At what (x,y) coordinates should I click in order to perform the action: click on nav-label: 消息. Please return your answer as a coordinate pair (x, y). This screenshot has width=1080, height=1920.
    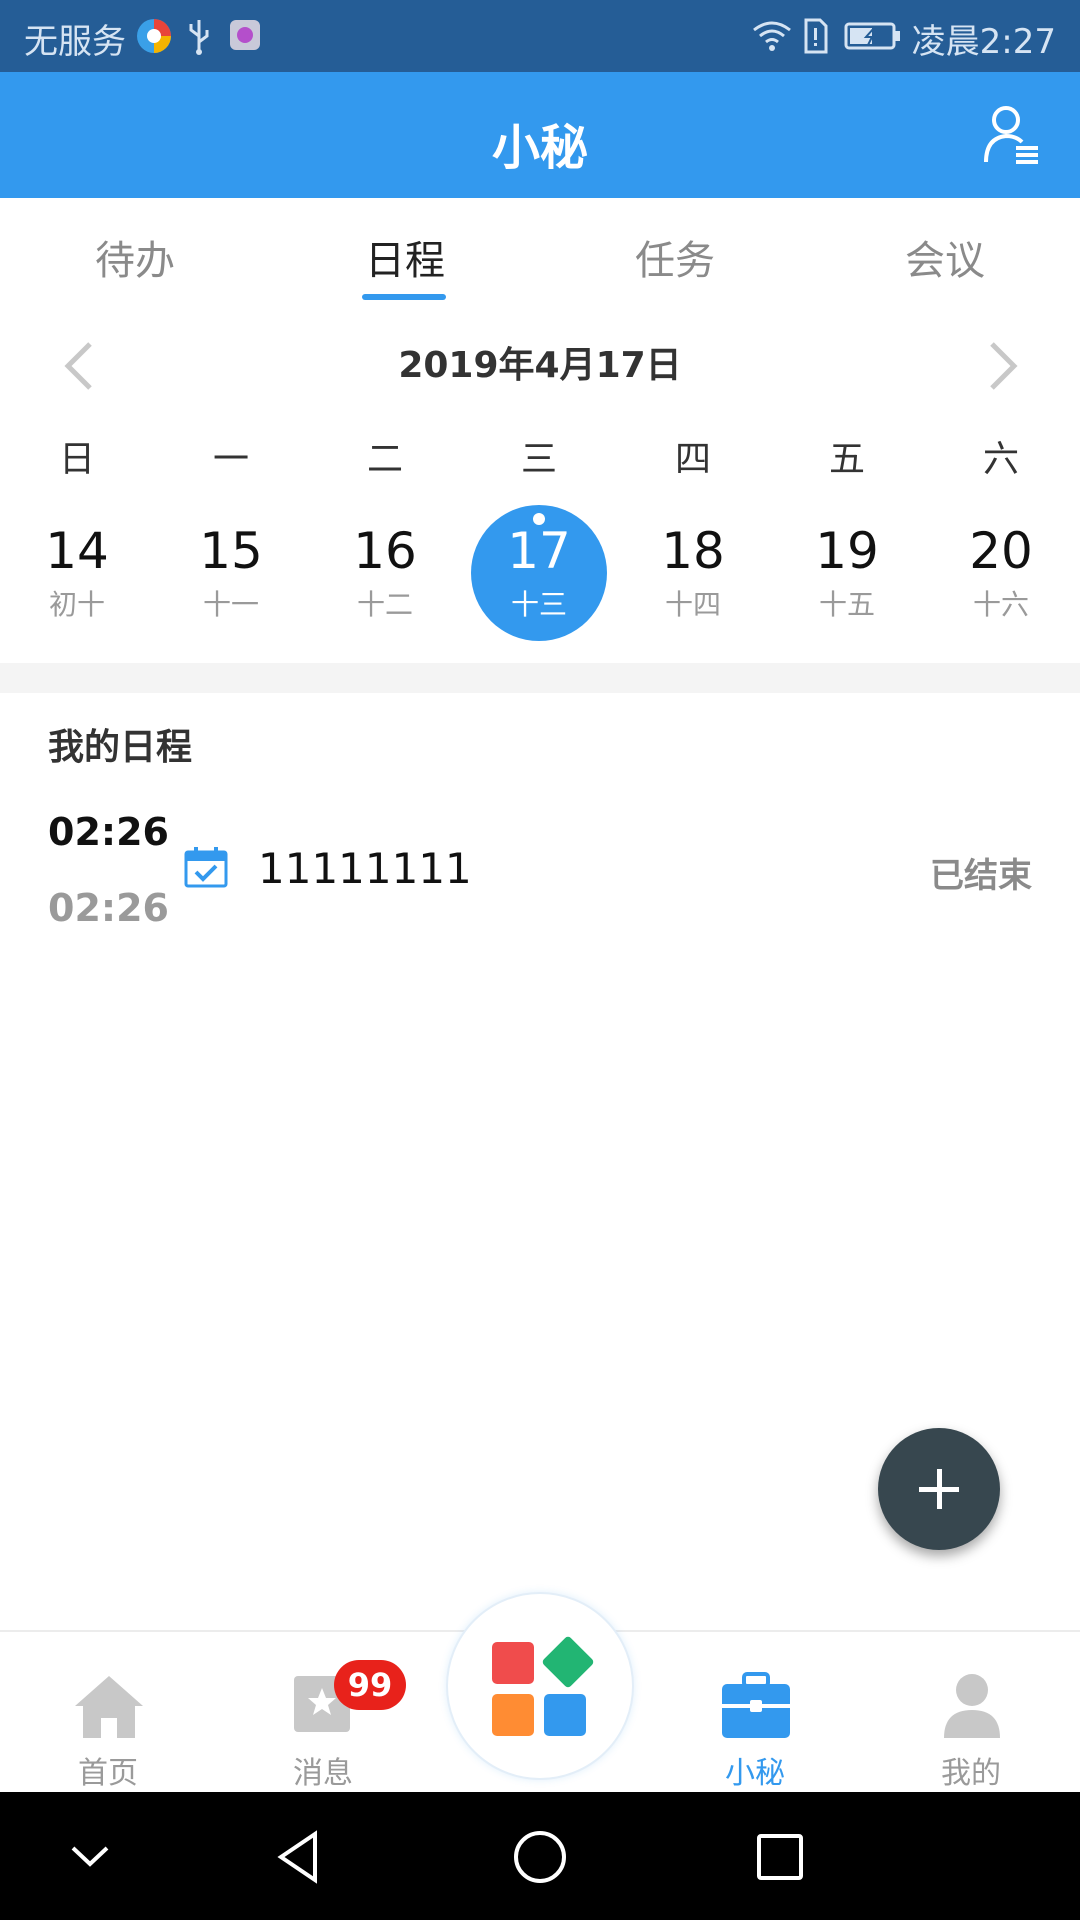
    Looking at the image, I should click on (323, 1773).